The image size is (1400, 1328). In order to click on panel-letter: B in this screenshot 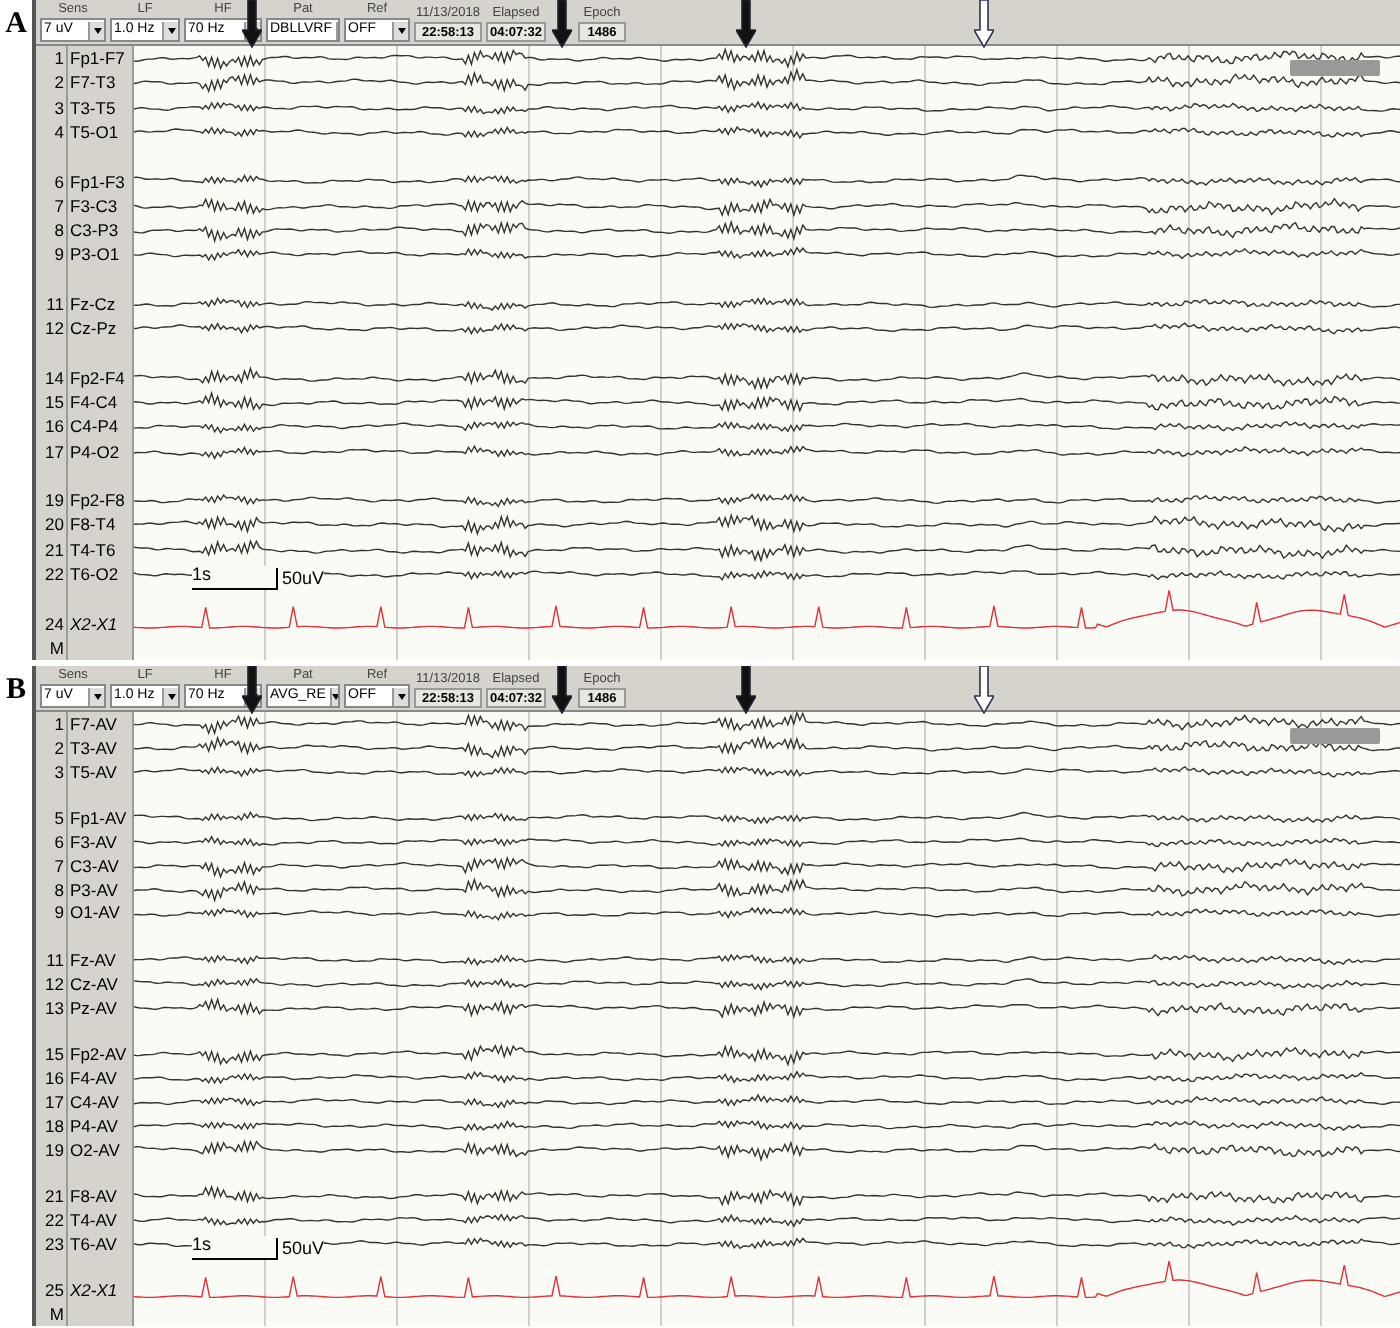, I will do `click(15, 690)`.